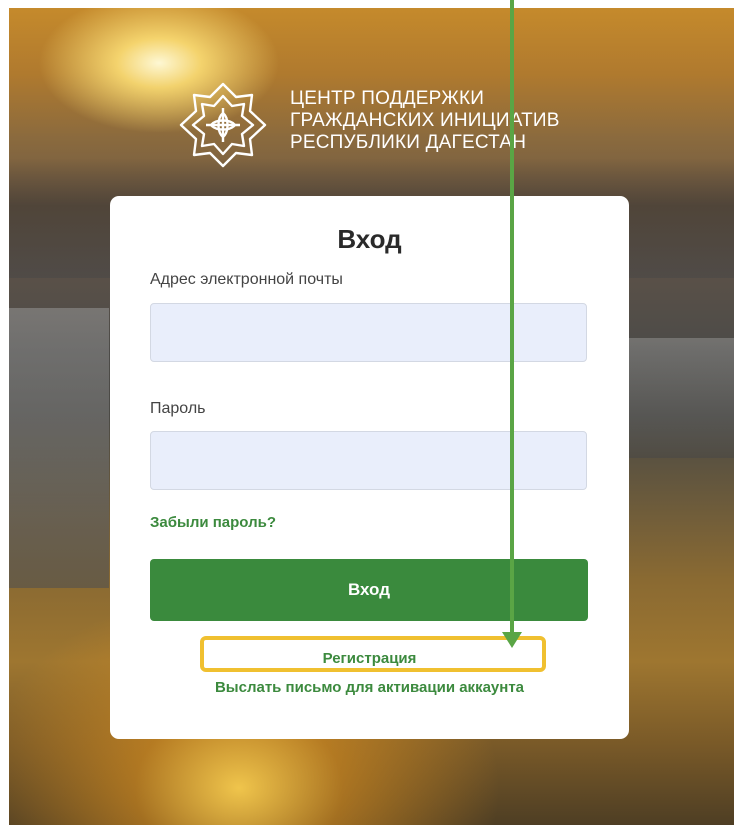 The height and width of the screenshot is (825, 734). I want to click on org-name-line-2: ГРАЖДАНСКИХ ИНИЦИАТИВ, so click(425, 120).